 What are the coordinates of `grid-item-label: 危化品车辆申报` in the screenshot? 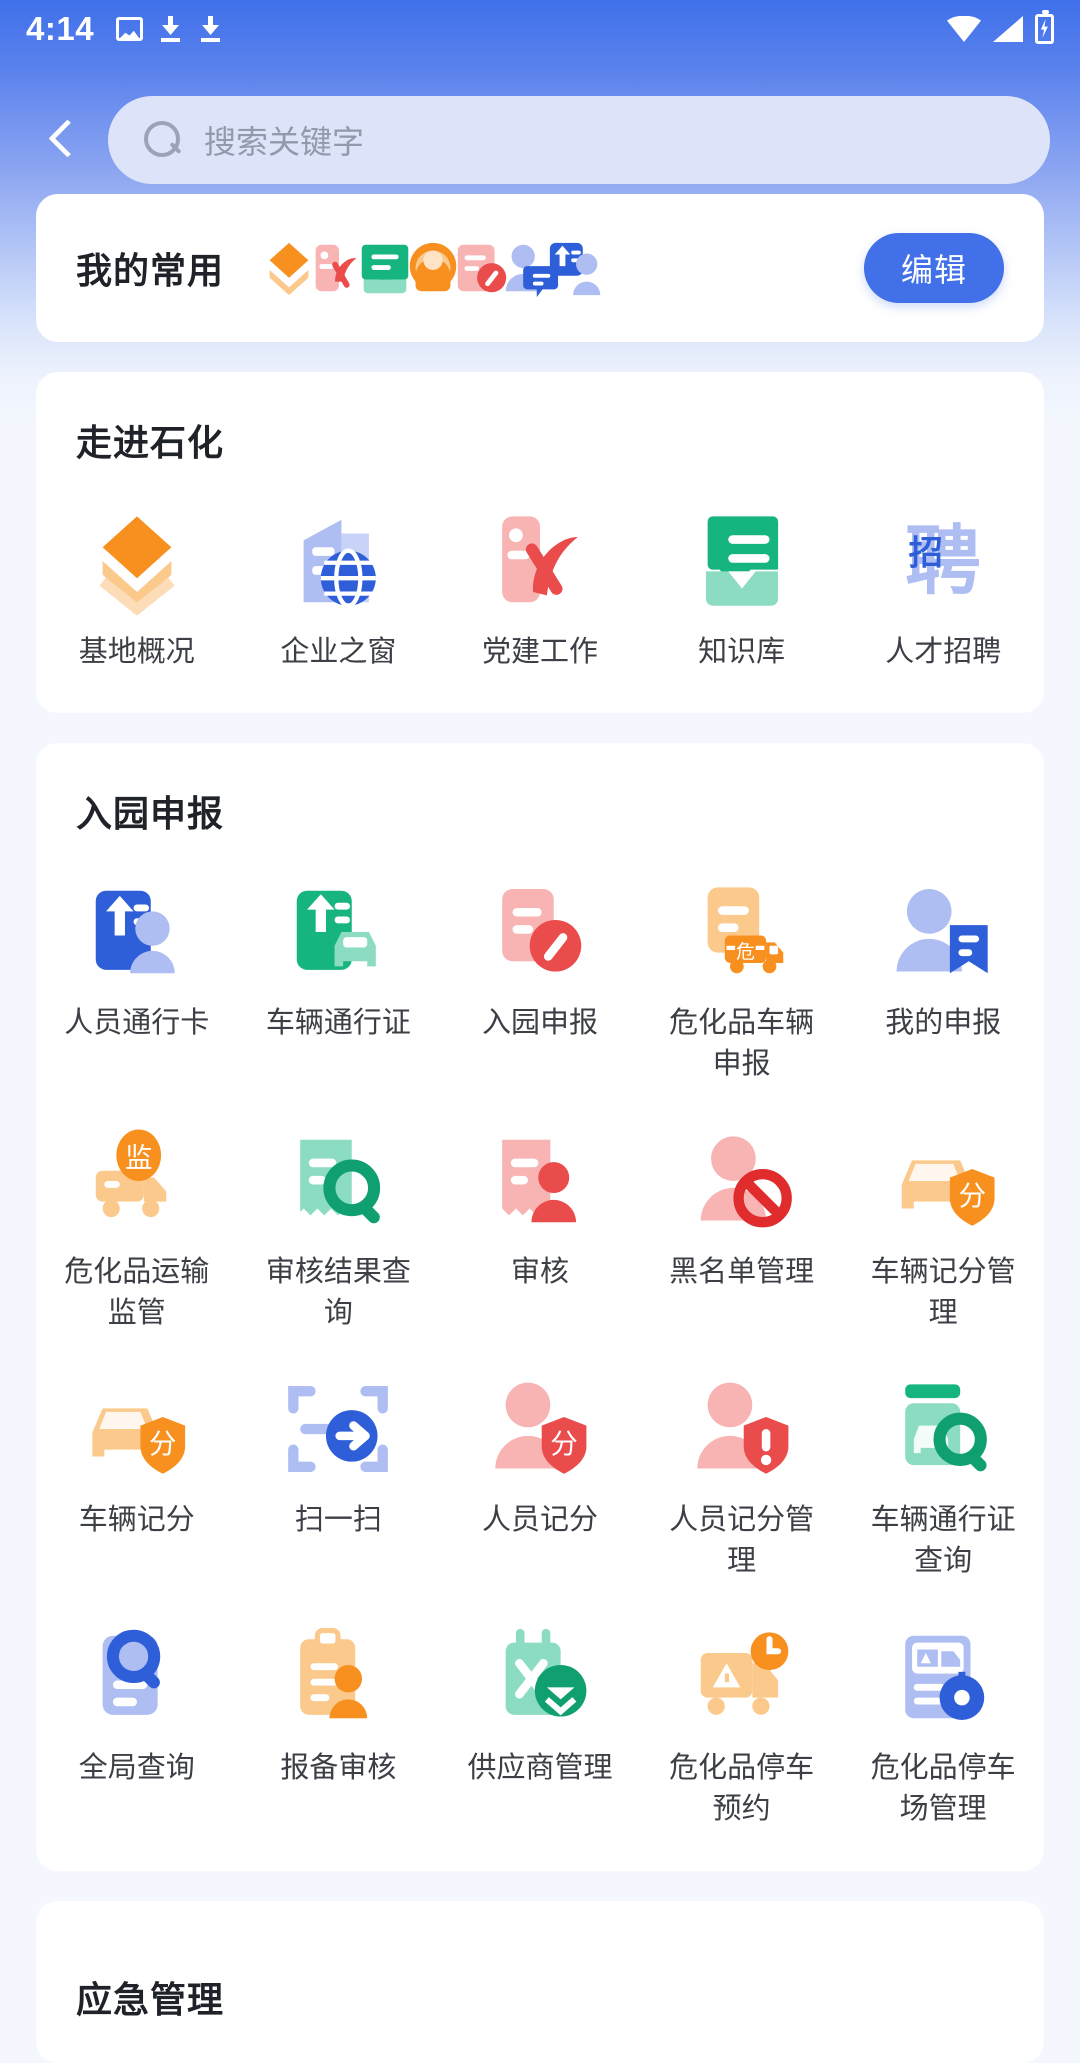 It's located at (742, 1044).